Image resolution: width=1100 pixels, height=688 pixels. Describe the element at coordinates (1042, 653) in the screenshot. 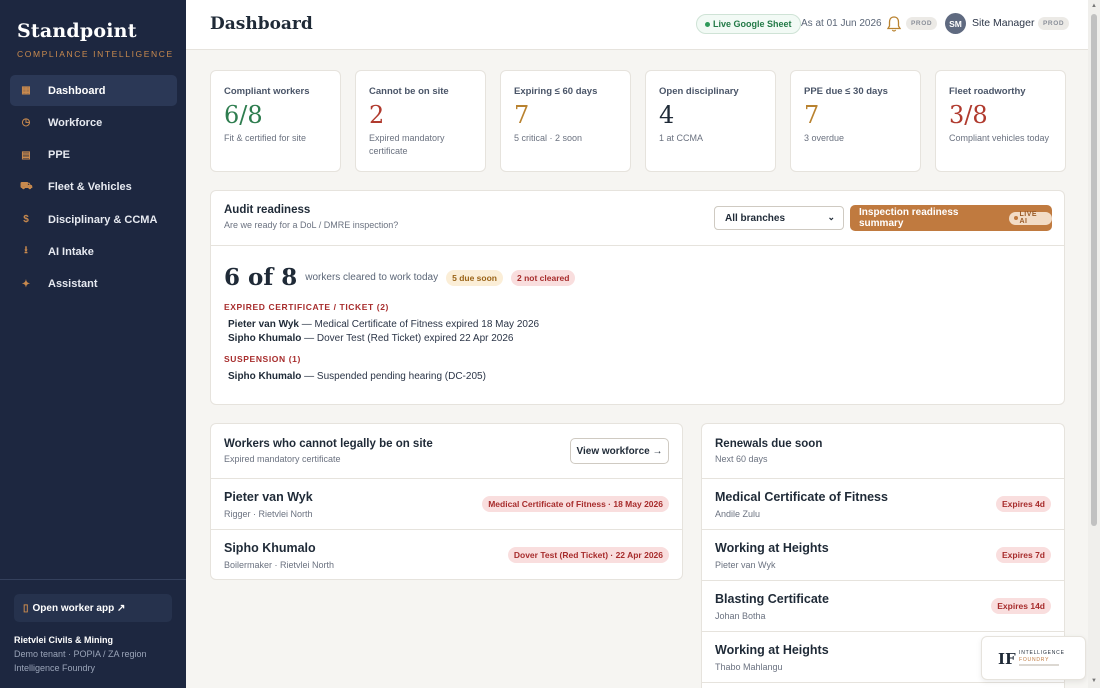

I see `logo-line-1: INTELLIGENCE` at that location.